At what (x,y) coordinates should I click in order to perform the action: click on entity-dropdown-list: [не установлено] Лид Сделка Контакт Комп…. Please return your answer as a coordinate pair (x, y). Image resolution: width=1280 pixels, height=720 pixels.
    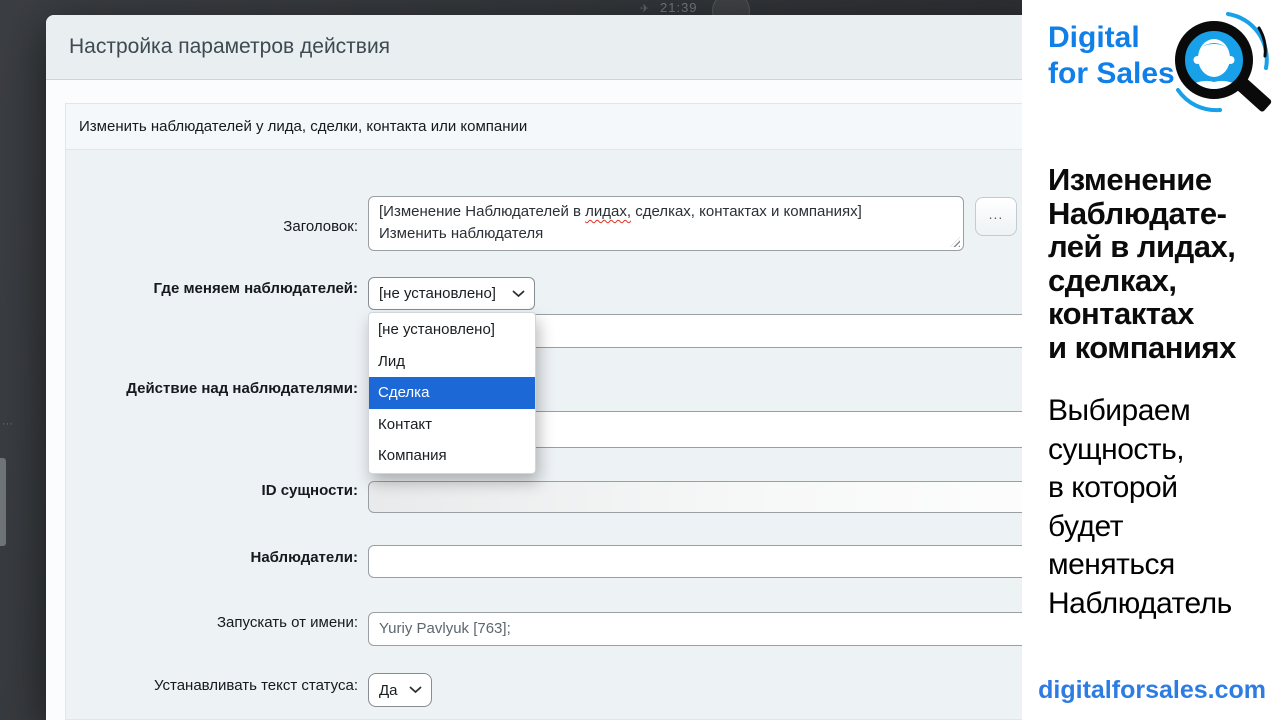
    Looking at the image, I should click on (452, 393).